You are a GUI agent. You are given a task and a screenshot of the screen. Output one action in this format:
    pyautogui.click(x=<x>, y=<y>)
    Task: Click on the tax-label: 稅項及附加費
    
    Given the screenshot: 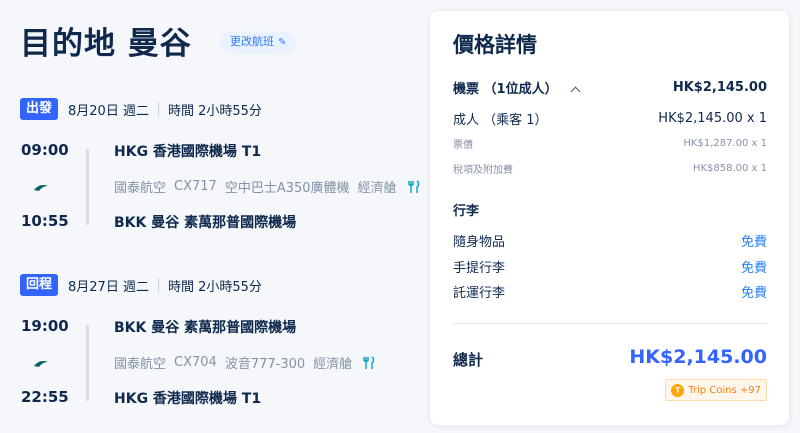 What is the action you would take?
    pyautogui.click(x=483, y=170)
    